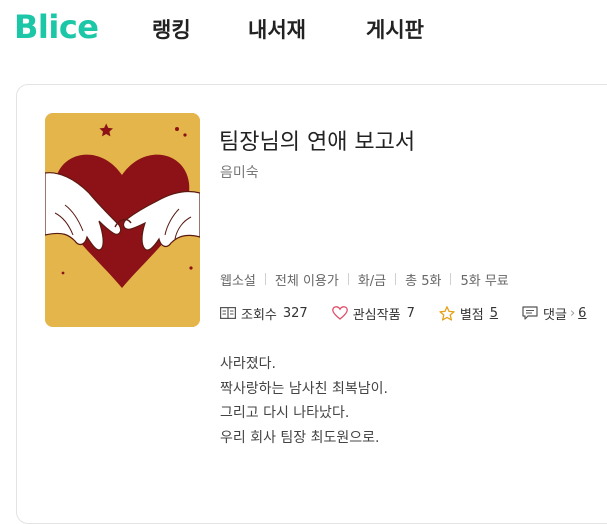  Describe the element at coordinates (56, 27) in the screenshot. I see `blice-logo: Blice` at that location.